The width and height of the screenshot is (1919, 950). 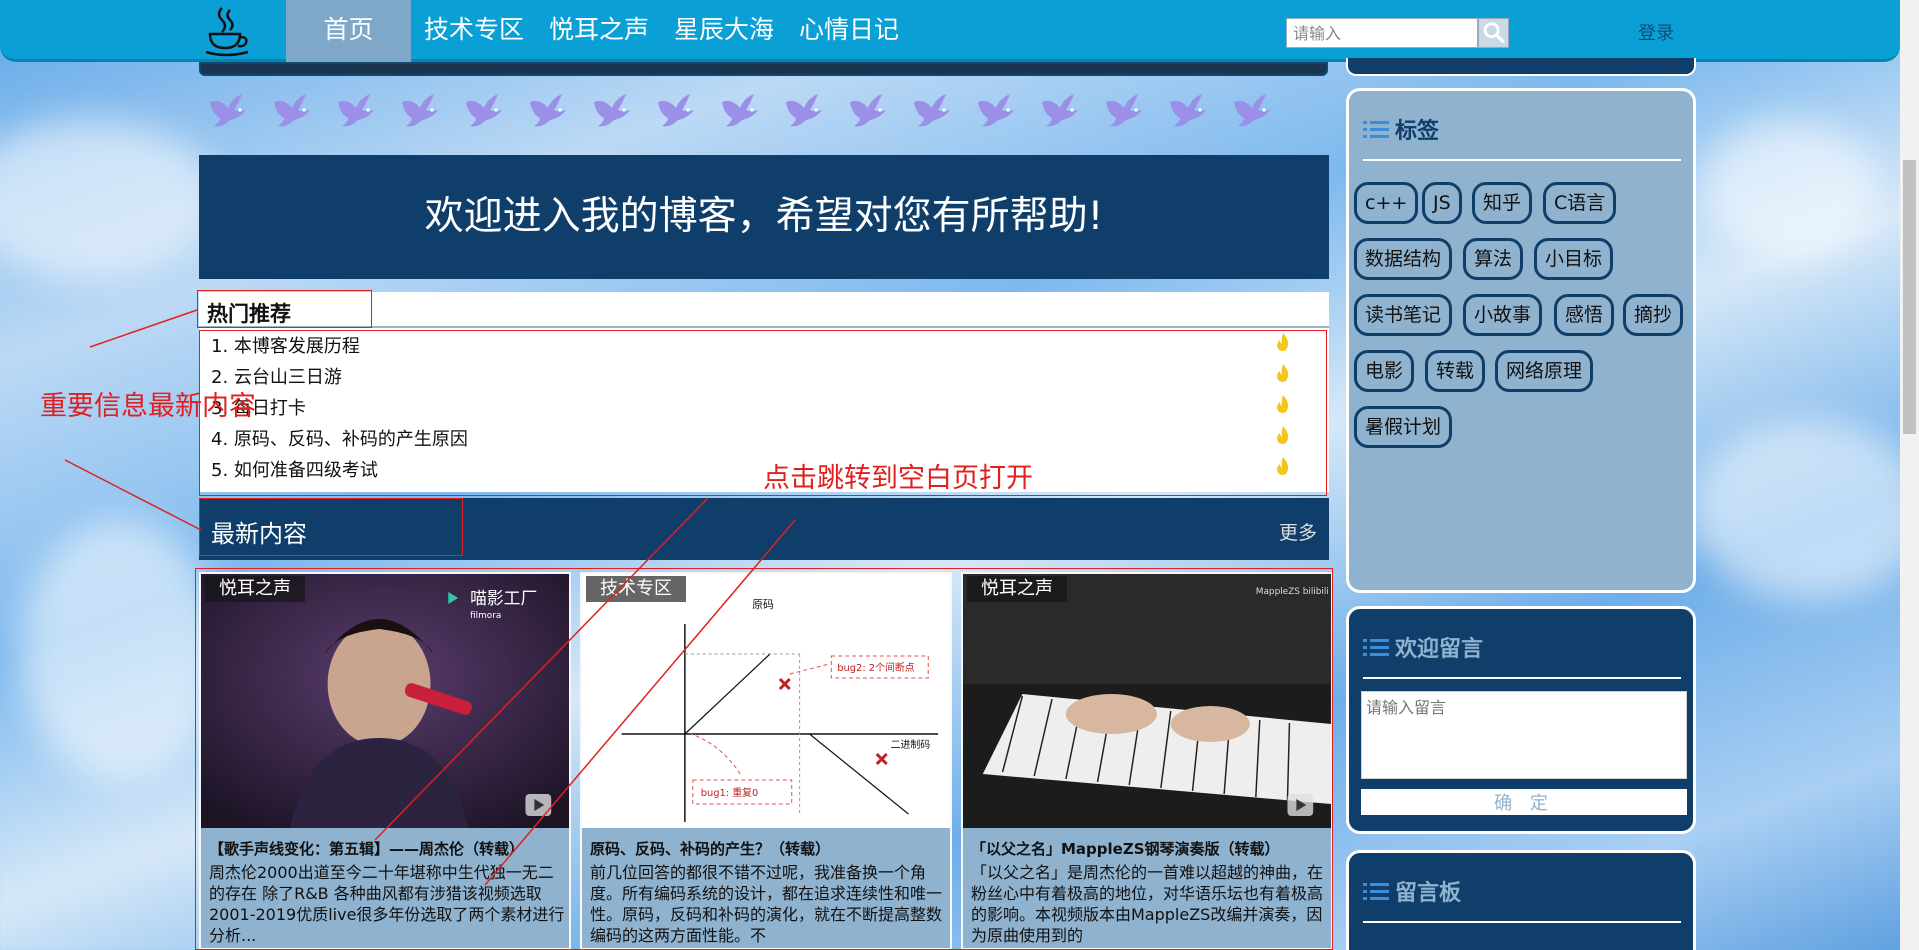 I want to click on tag-data-structure: 数据结构, so click(x=1403, y=259).